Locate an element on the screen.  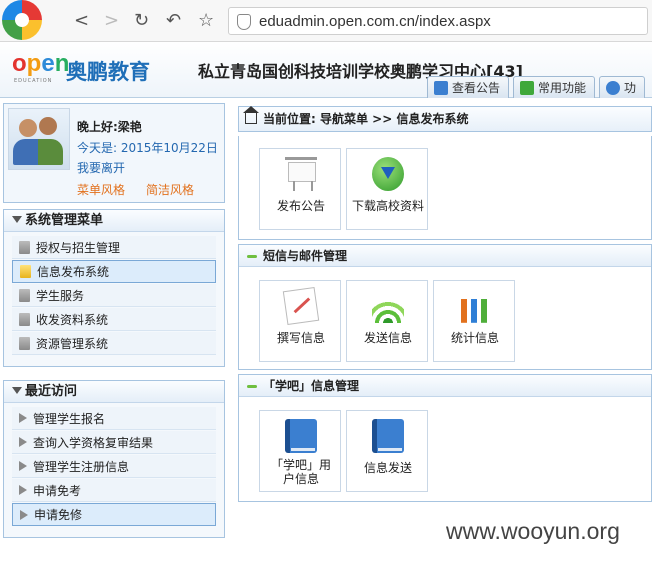
user-icon is located at coordinates (613, 87).